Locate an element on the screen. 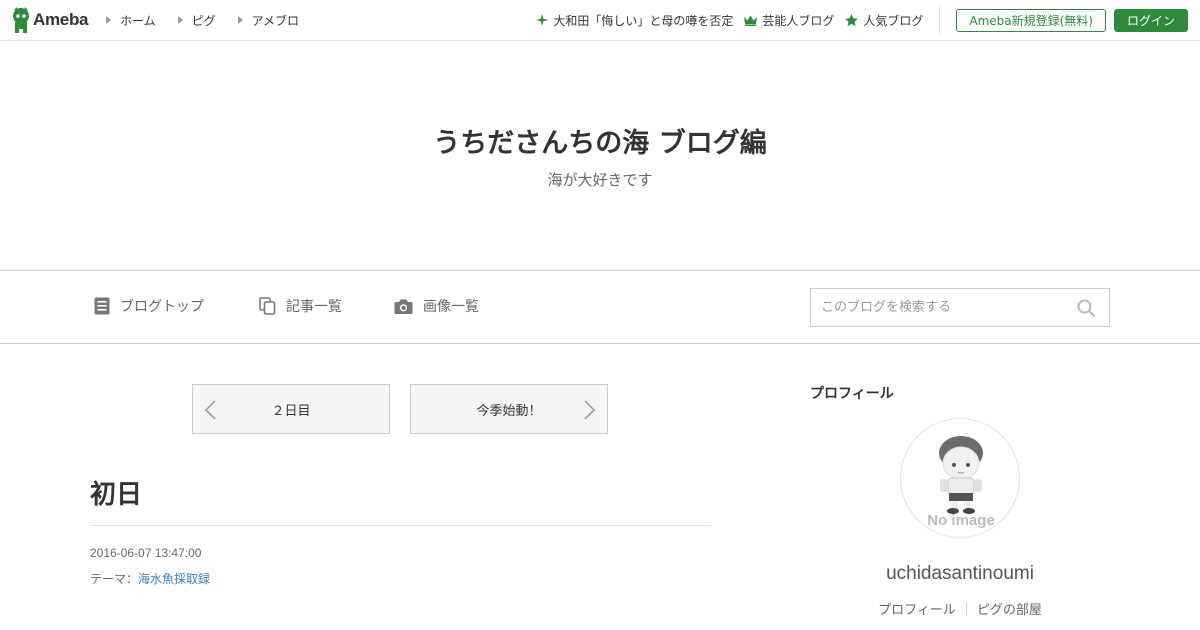 The width and height of the screenshot is (1200, 630). blog-title: うちださんちの海 ブログ編 is located at coordinates (600, 140).